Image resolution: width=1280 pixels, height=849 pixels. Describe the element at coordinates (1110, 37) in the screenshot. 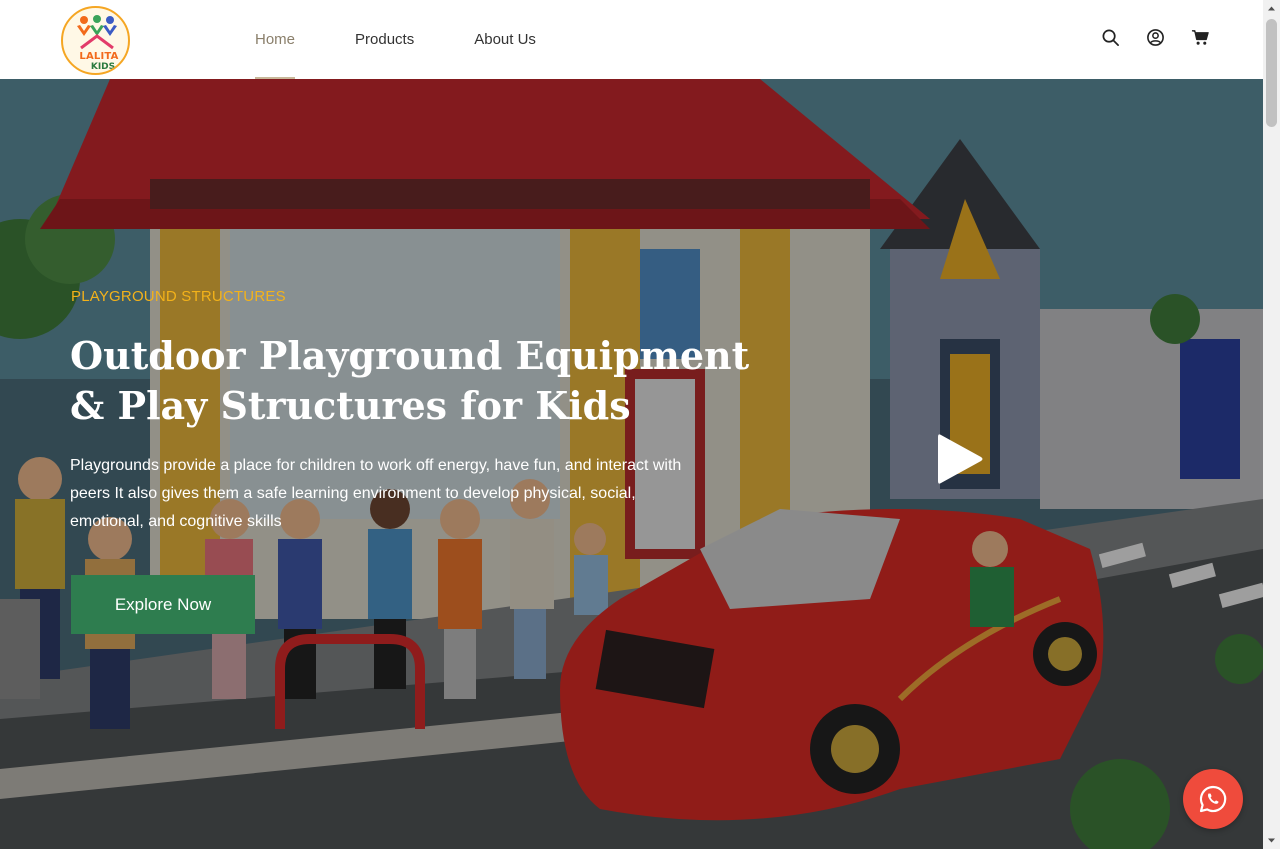

I see `search-icon` at that location.